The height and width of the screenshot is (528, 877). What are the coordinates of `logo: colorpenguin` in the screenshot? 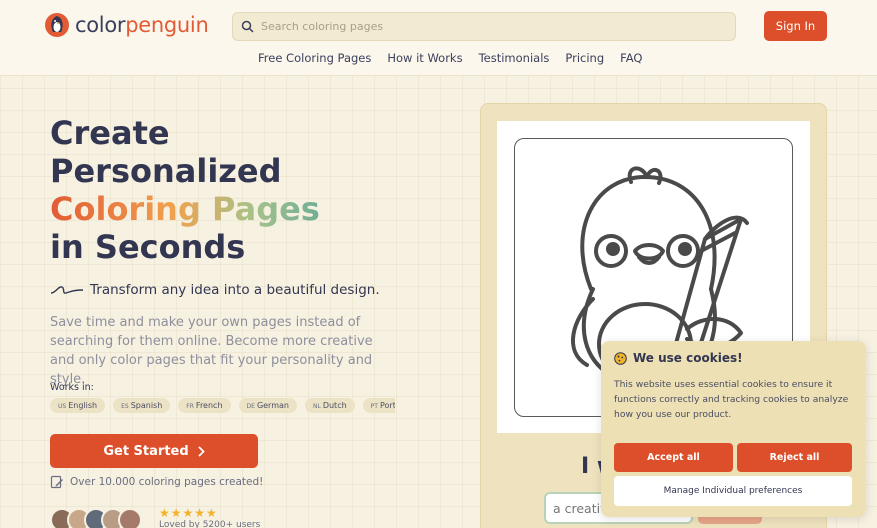 It's located at (126, 25).